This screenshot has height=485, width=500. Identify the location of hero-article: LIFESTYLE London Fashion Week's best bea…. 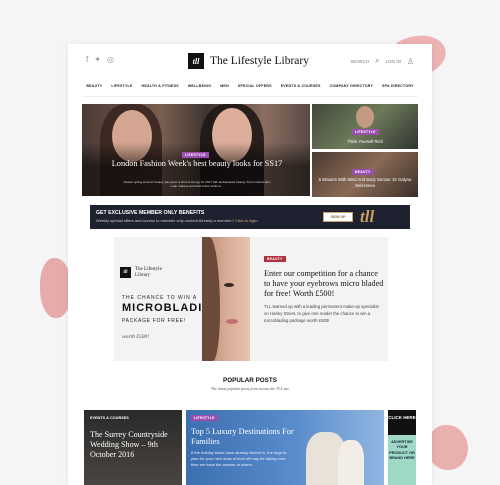
(196, 150).